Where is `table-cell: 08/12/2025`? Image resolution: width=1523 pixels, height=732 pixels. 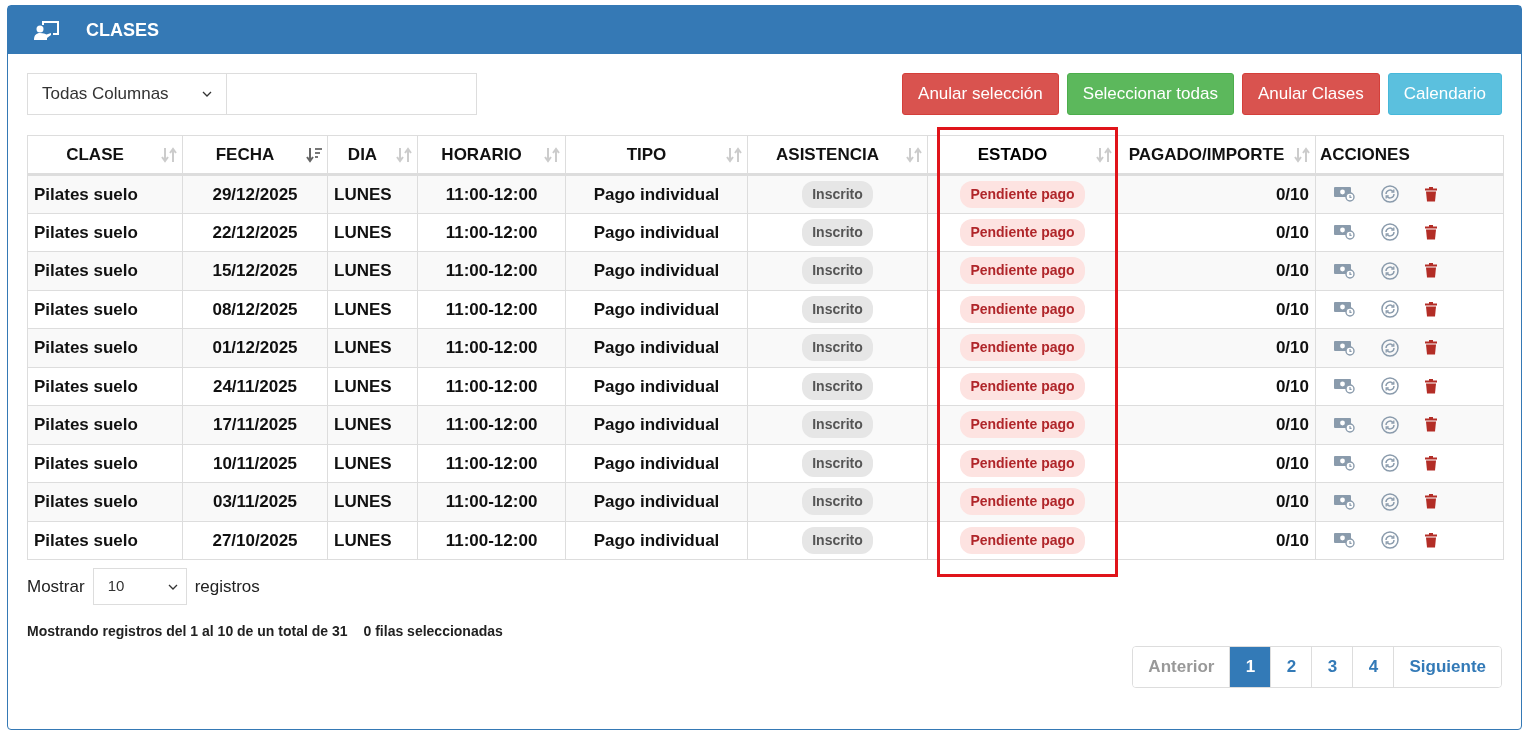
table-cell: 08/12/2025 is located at coordinates (255, 309).